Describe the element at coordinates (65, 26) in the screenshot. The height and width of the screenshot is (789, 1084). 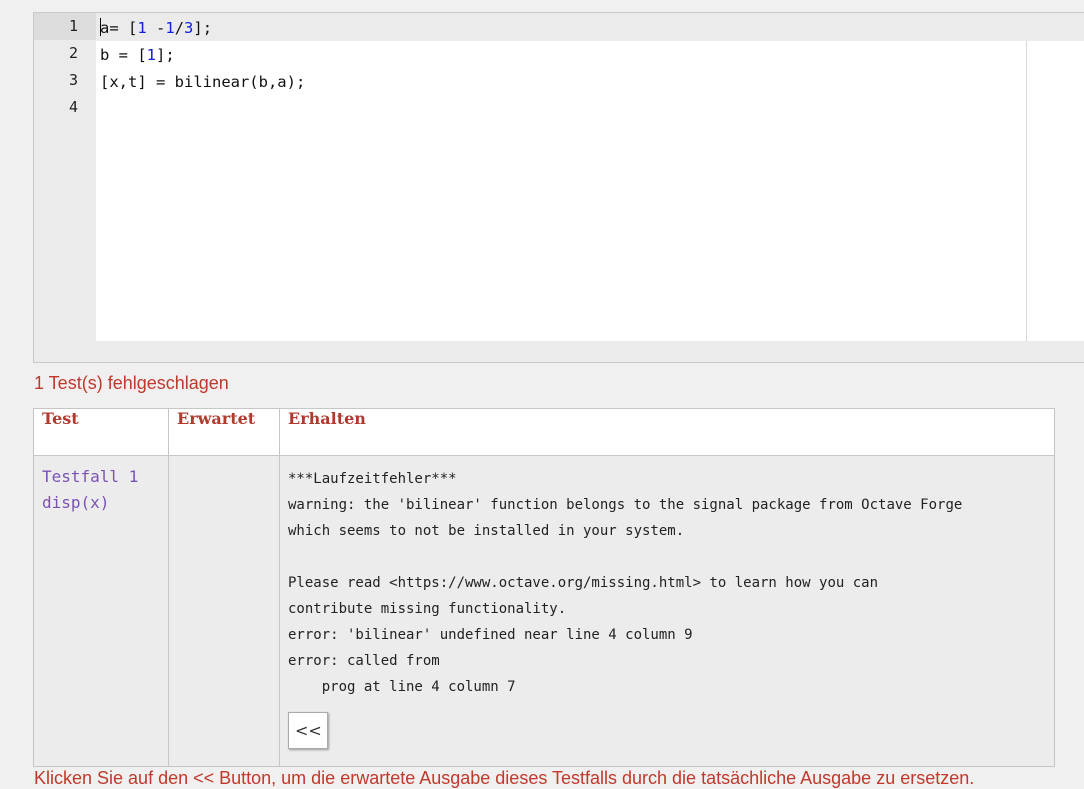
I see `line-number: 1` at that location.